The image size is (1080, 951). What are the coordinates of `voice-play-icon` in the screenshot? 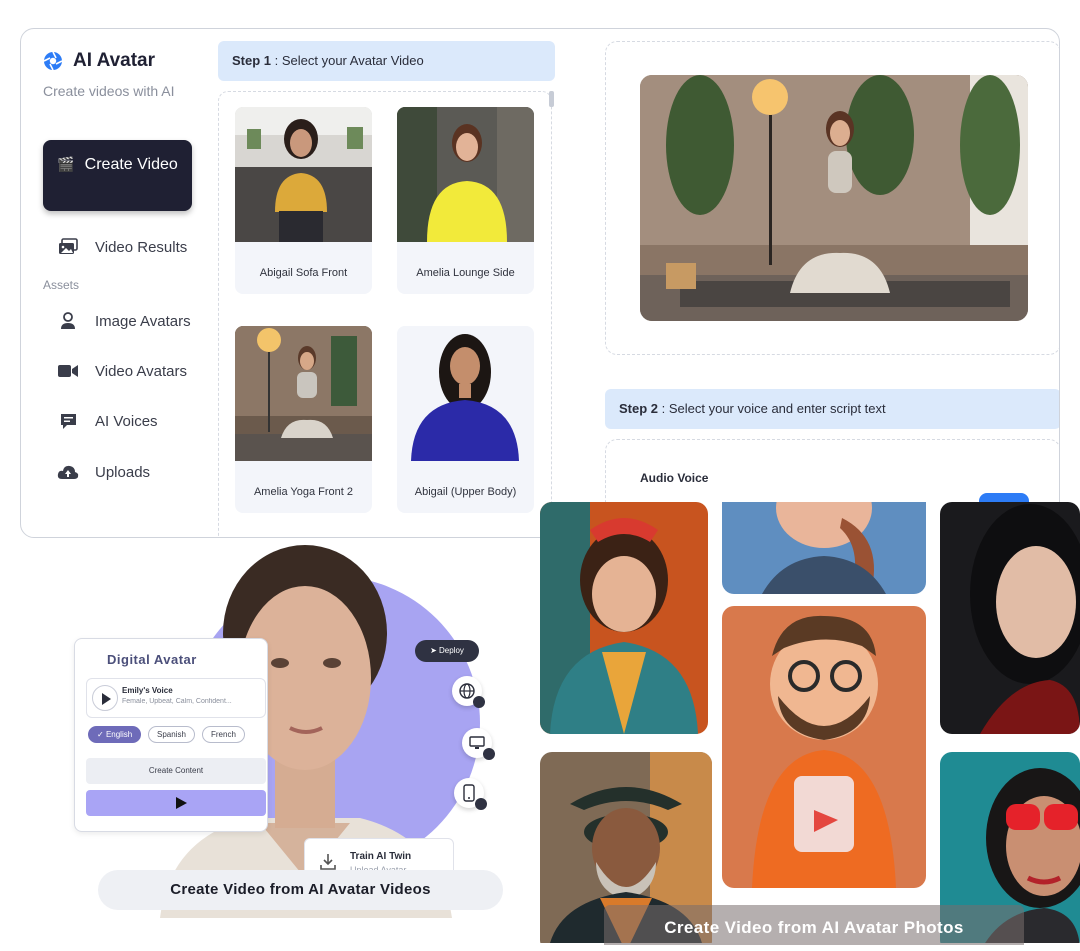 It's located at (105, 698).